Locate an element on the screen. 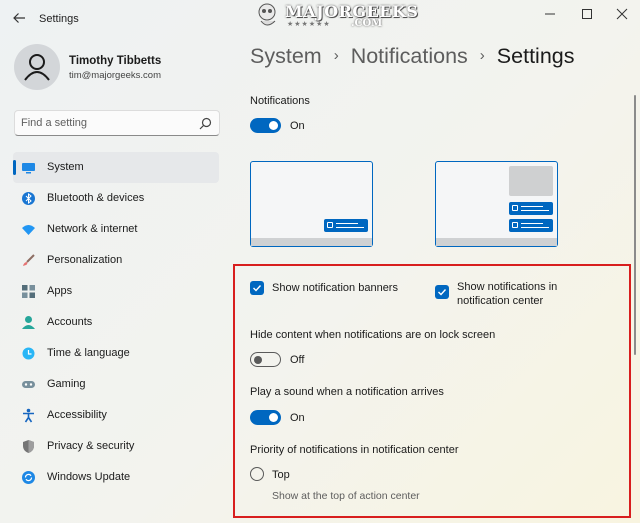  user-email: tim@majorgeeks.com is located at coordinates (115, 75).